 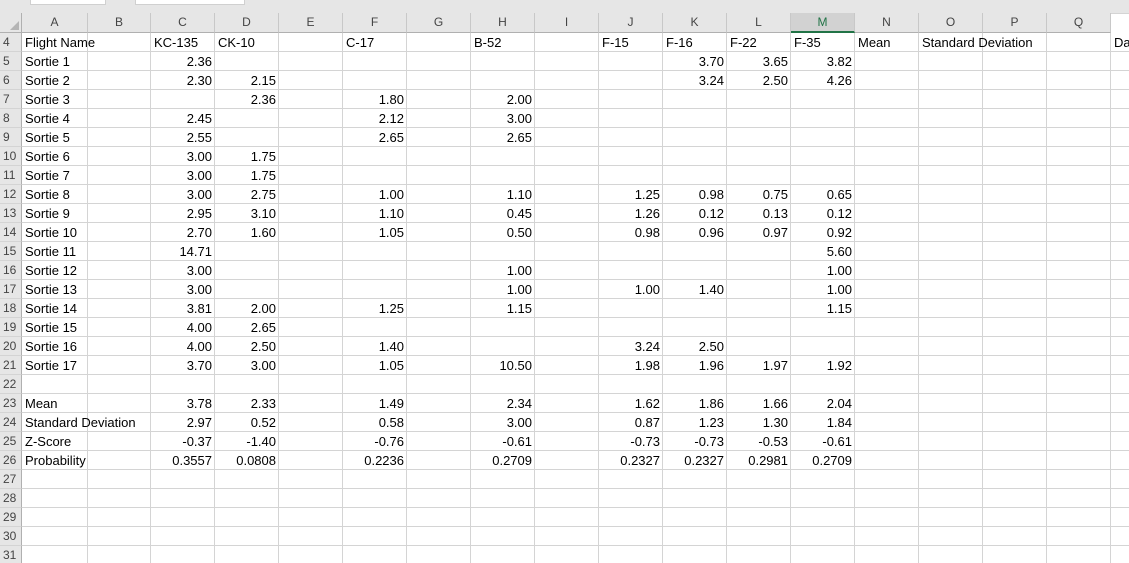 I want to click on cell-c6: 2.30, so click(x=183, y=80).